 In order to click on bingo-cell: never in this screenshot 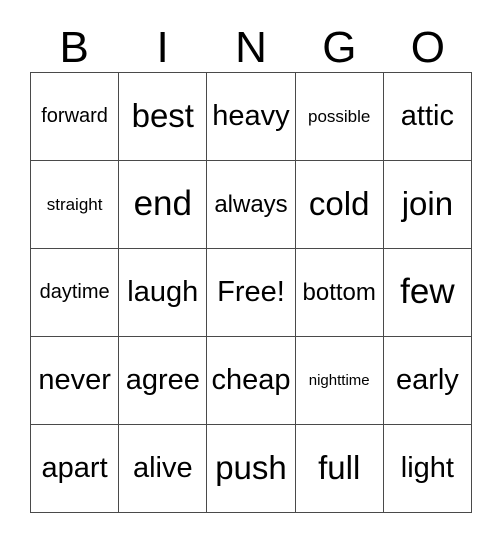, I will do `click(75, 381)`.